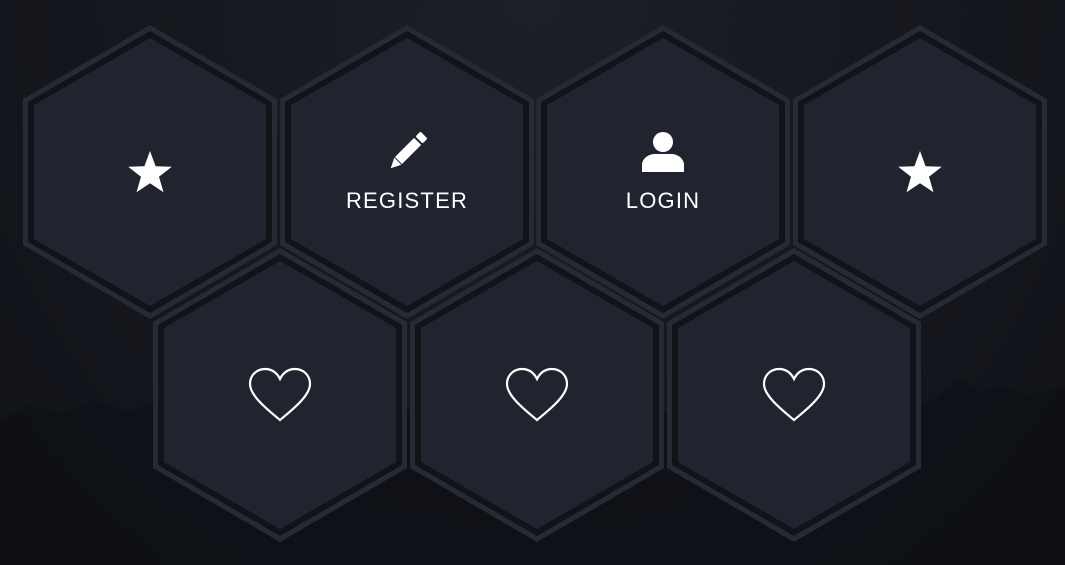 This screenshot has height=565, width=1065. I want to click on login-label: LOGIN, so click(663, 200).